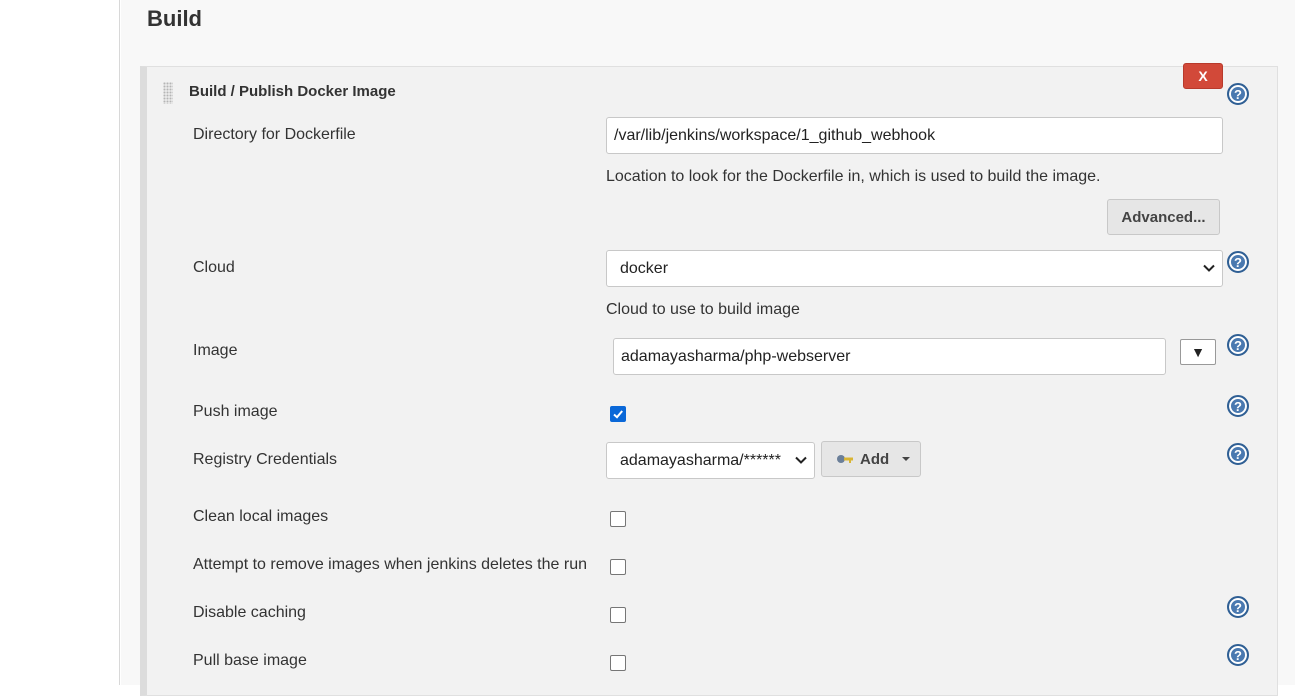 The height and width of the screenshot is (696, 1295). Describe the element at coordinates (618, 567) in the screenshot. I see `remove-on-delete-checkbox` at that location.